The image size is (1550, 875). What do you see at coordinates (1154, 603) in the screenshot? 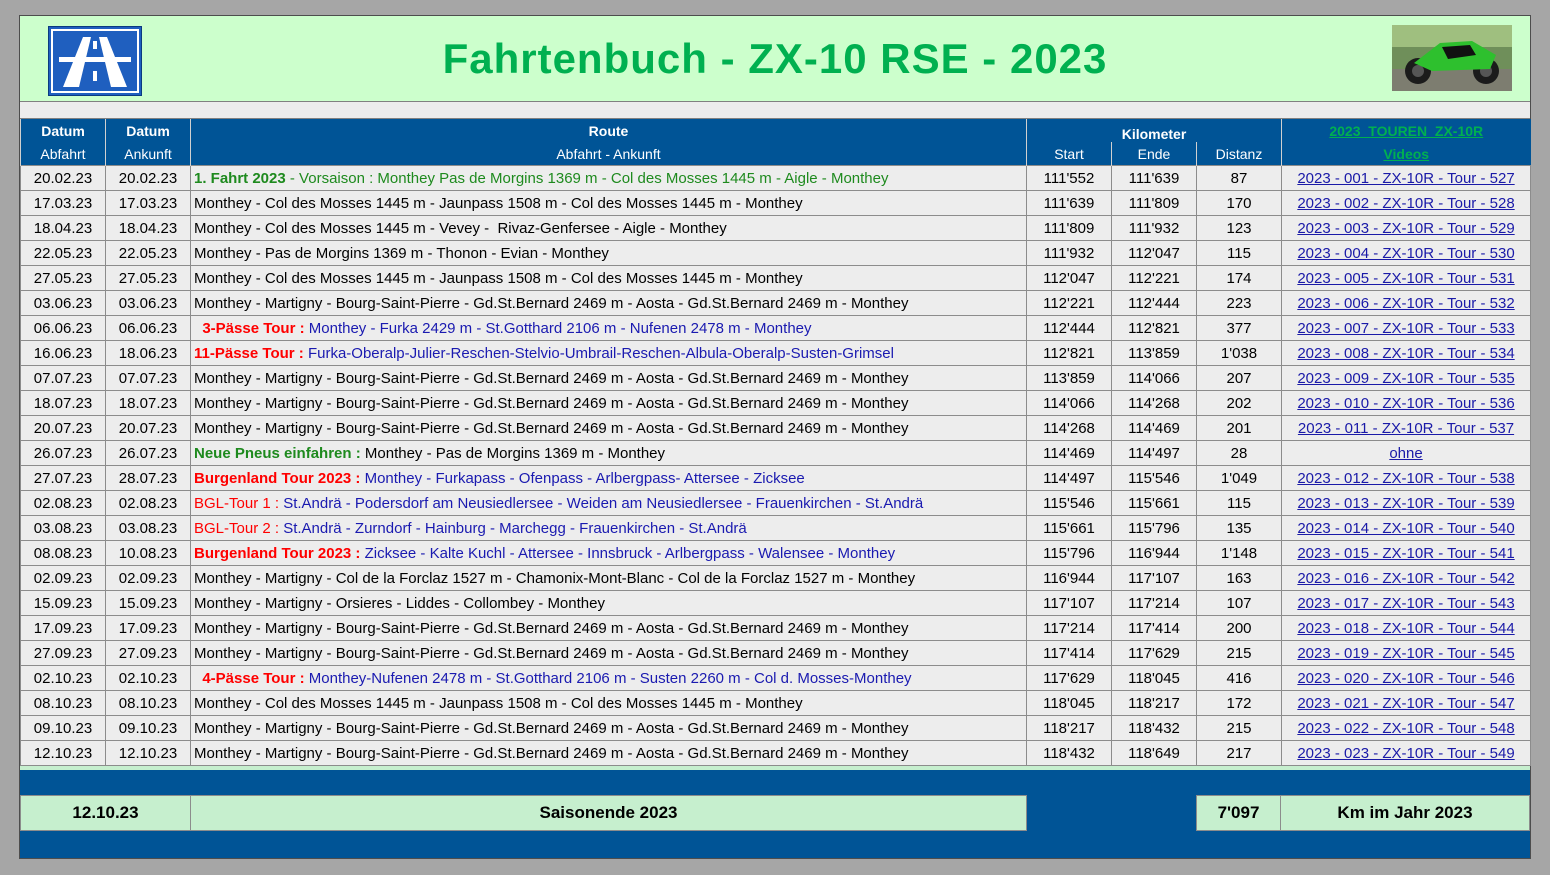
I see `km-ende: 117'214` at bounding box center [1154, 603].